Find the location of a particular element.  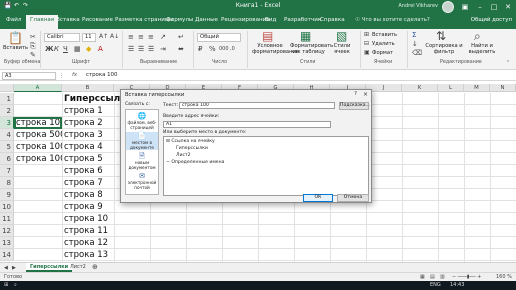

font-size-select: 11 is located at coordinates (89, 37).